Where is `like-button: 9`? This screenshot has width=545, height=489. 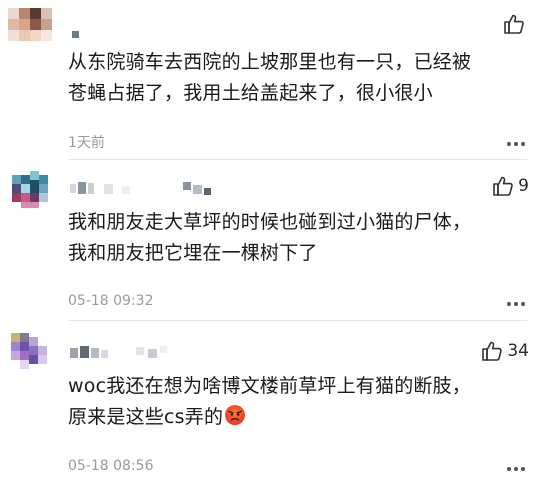
like-button: 9 is located at coordinates (510, 186).